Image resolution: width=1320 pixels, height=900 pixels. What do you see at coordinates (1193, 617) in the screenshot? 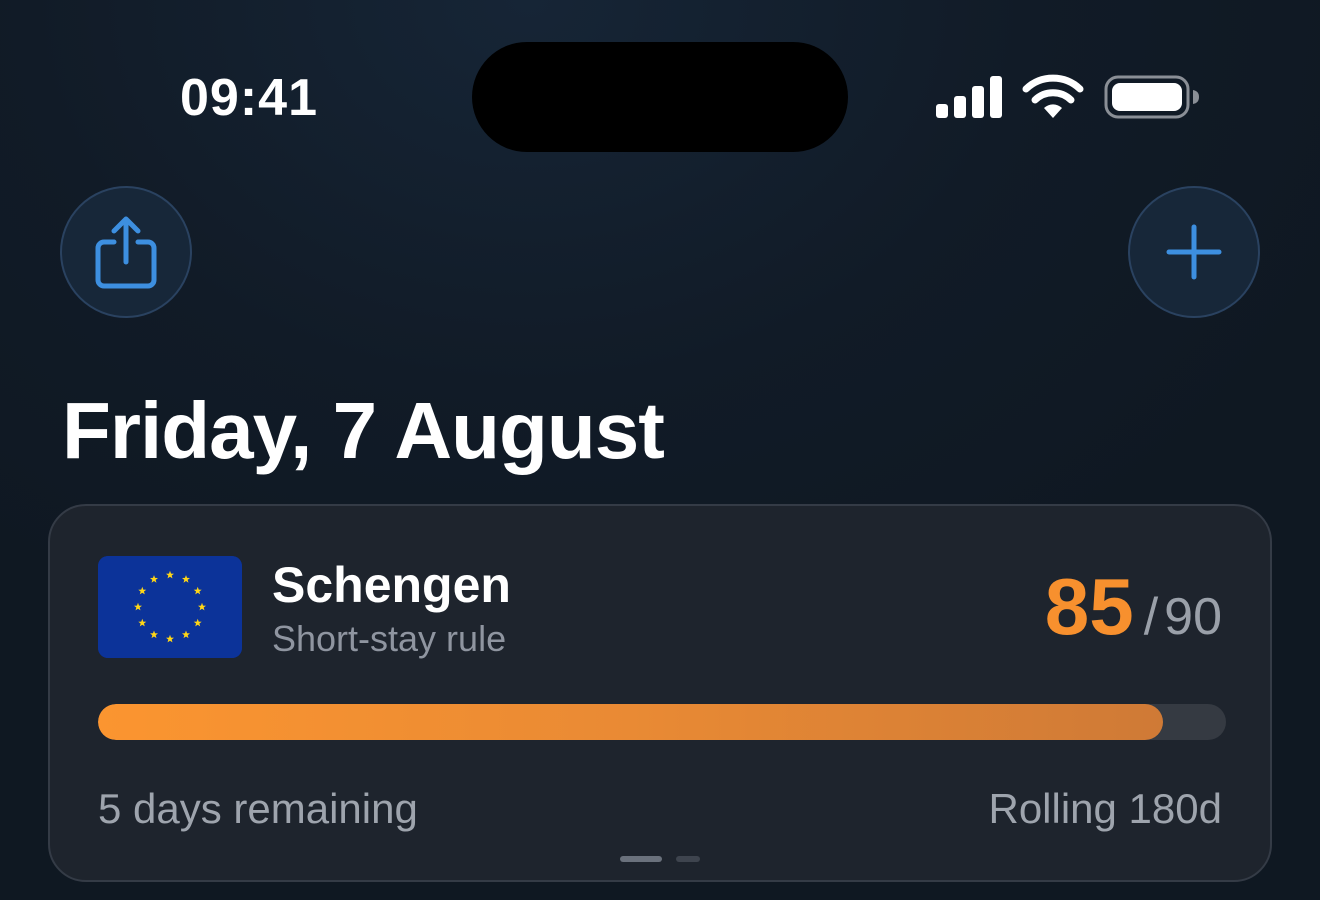
I see `days-max: 90` at bounding box center [1193, 617].